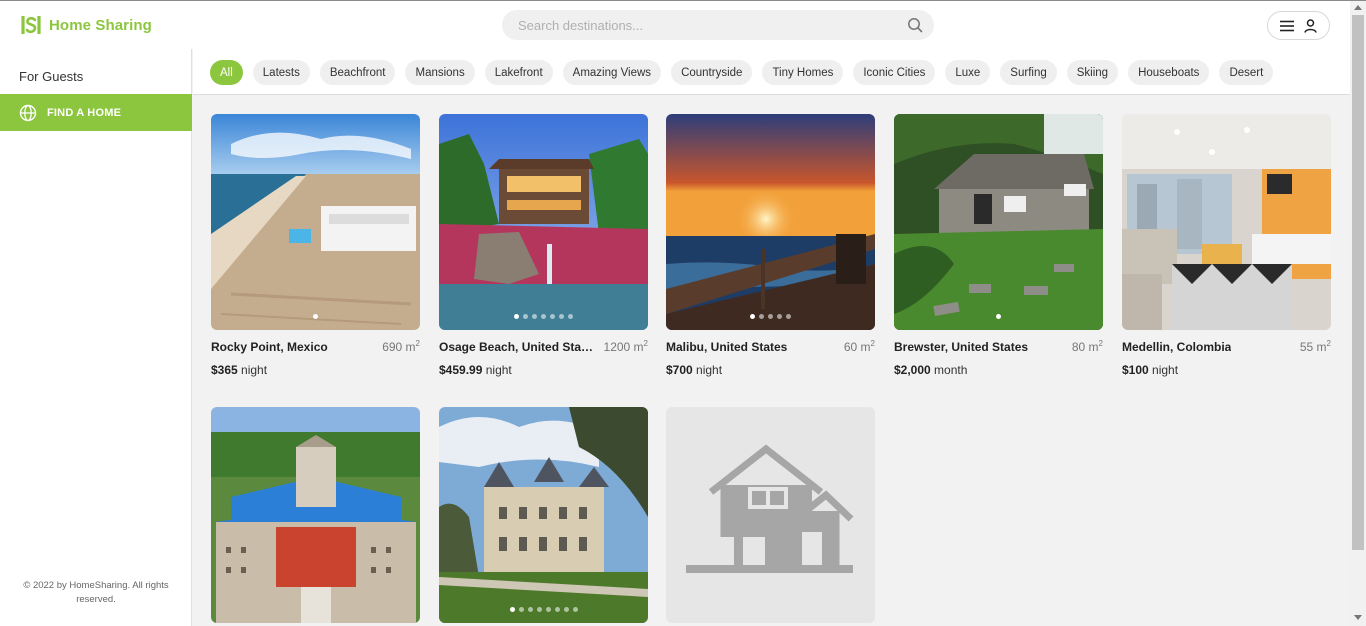  What do you see at coordinates (269, 347) in the screenshot?
I see `listing-location: Rocky Point, Mexico` at bounding box center [269, 347].